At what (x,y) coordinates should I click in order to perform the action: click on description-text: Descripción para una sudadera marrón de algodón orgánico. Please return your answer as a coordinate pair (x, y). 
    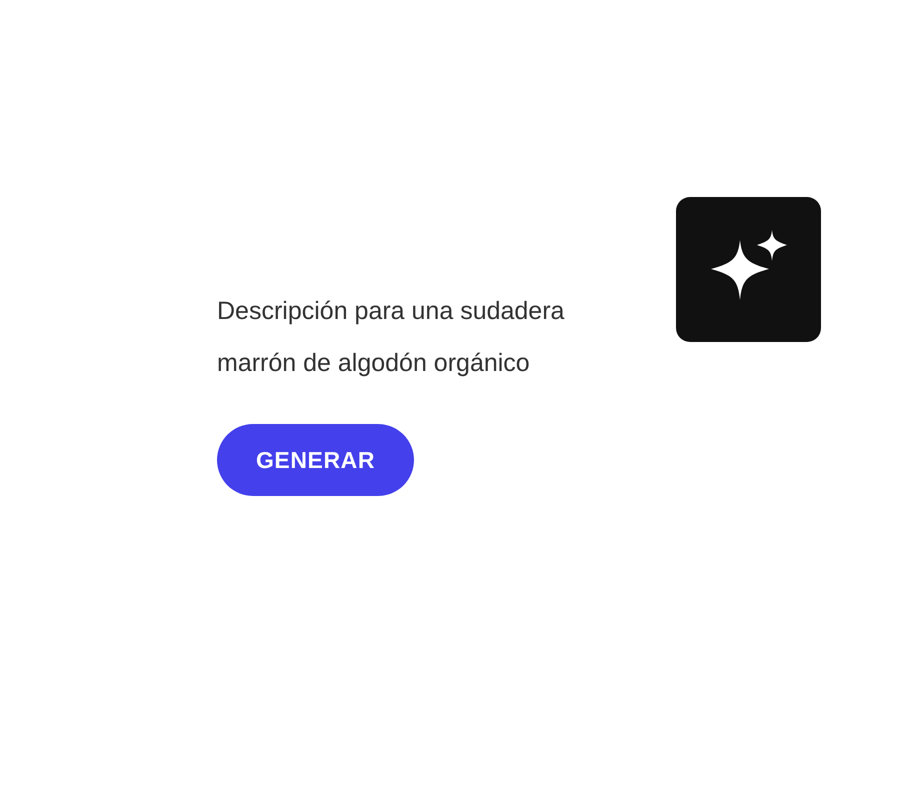
    Looking at the image, I should click on (391, 337).